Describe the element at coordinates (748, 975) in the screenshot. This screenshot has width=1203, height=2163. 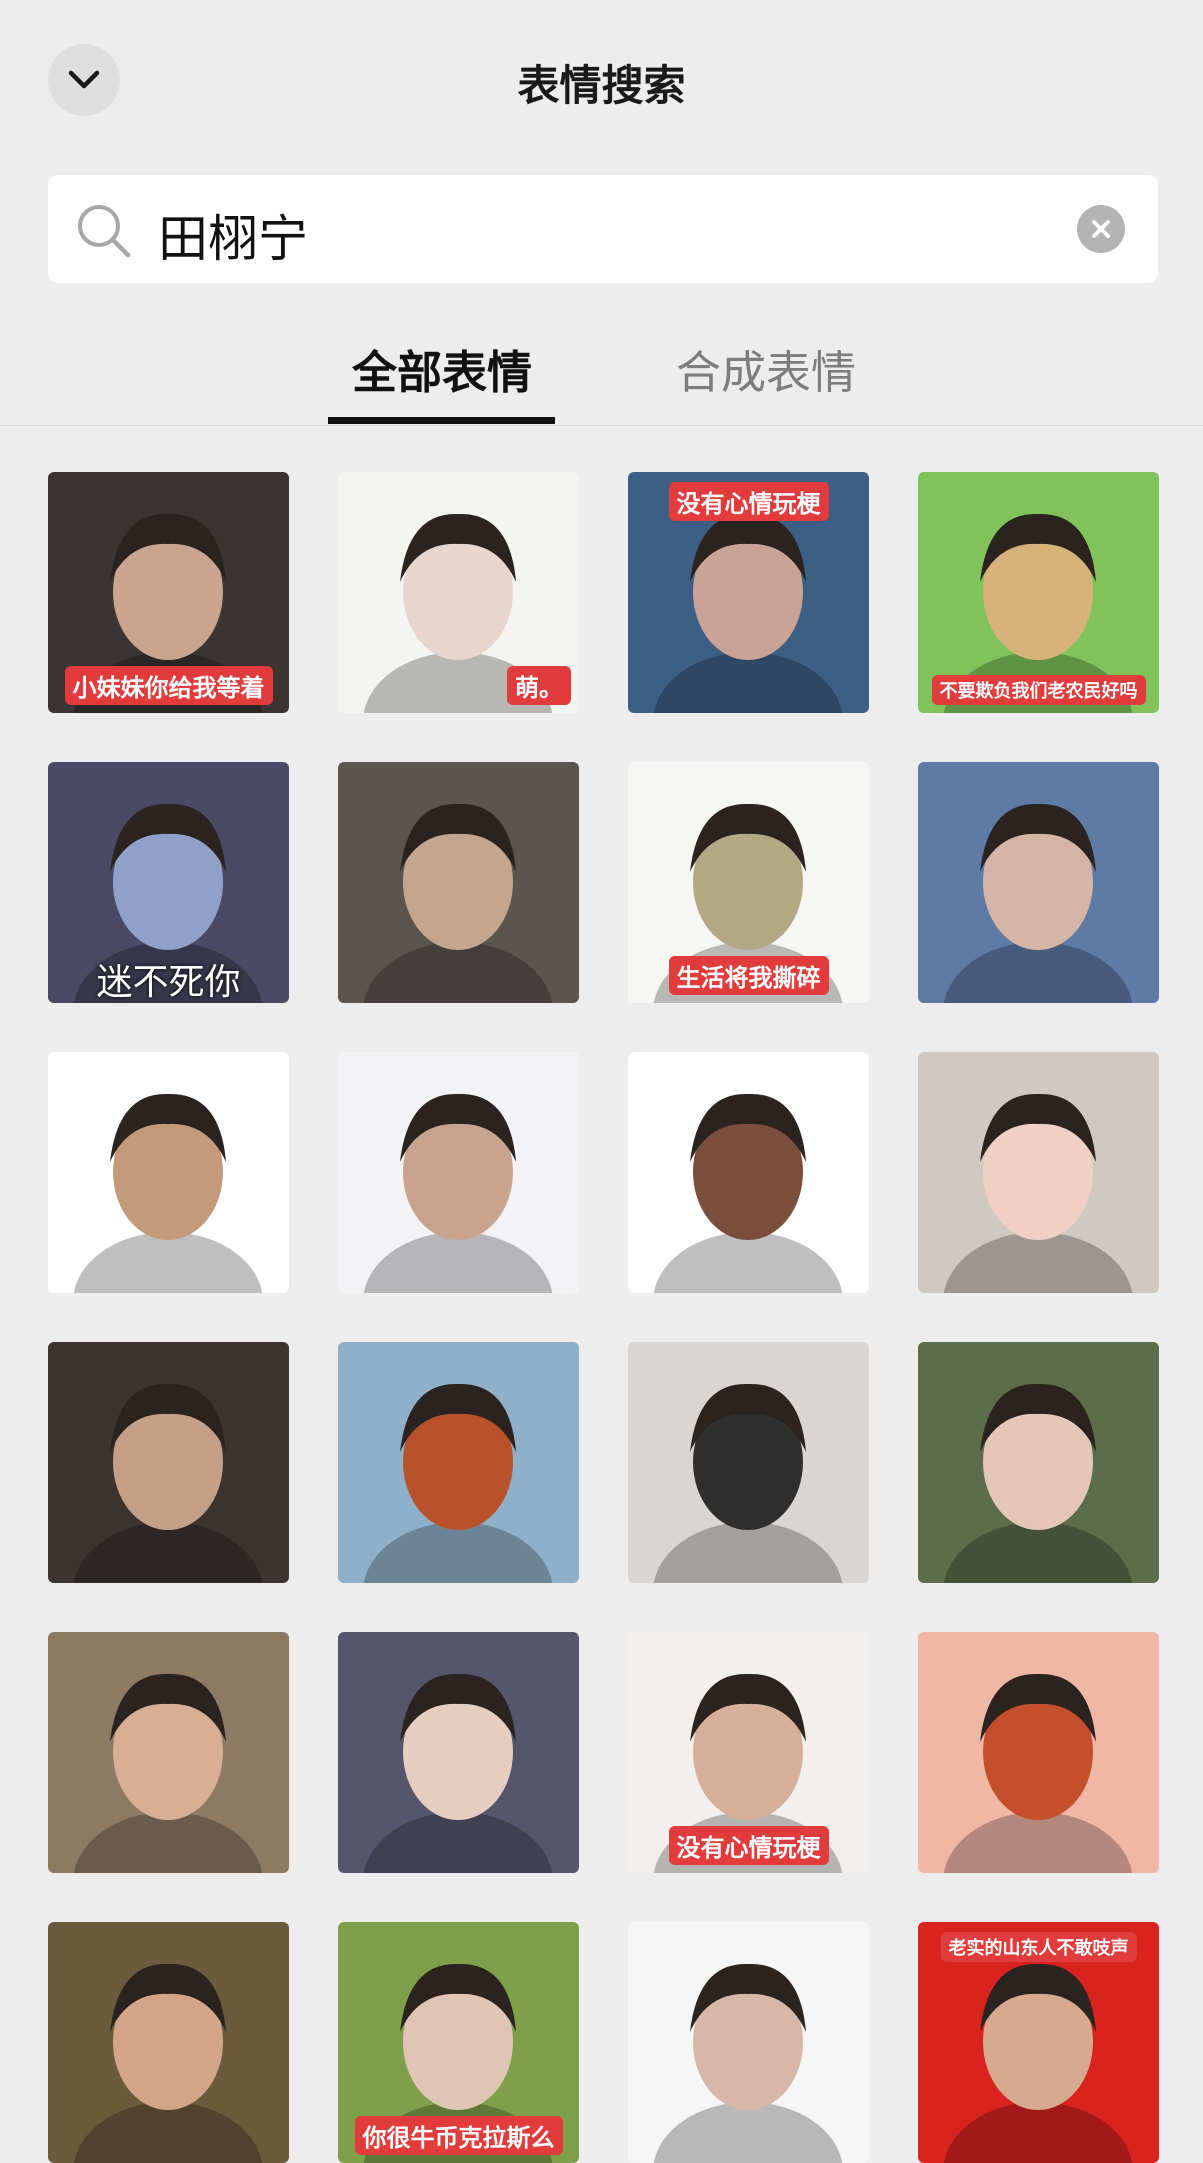
I see `sticker-caption: 生活将我撕碎` at that location.